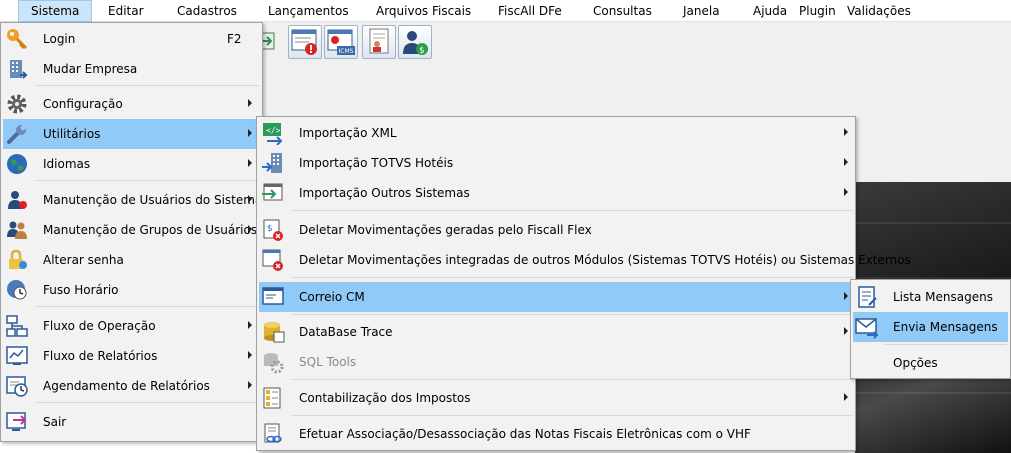 The height and width of the screenshot is (453, 1011). Describe the element at coordinates (556, 398) in the screenshot. I see `menu-item-contabilizacao-impostos: Contabilização dos Impostos` at that location.